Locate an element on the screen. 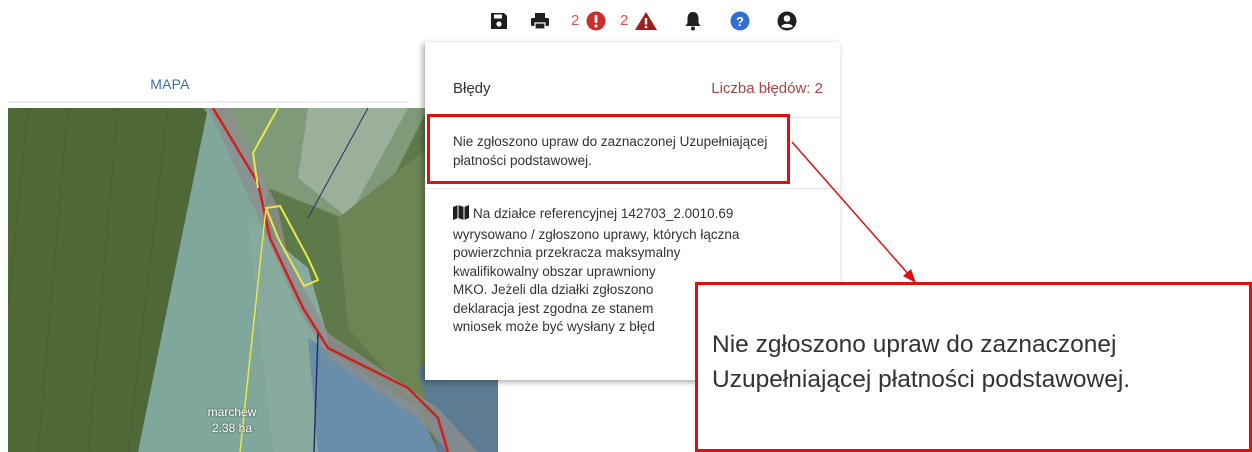 This screenshot has height=452, width=1252. notifications-button is located at coordinates (693, 21).